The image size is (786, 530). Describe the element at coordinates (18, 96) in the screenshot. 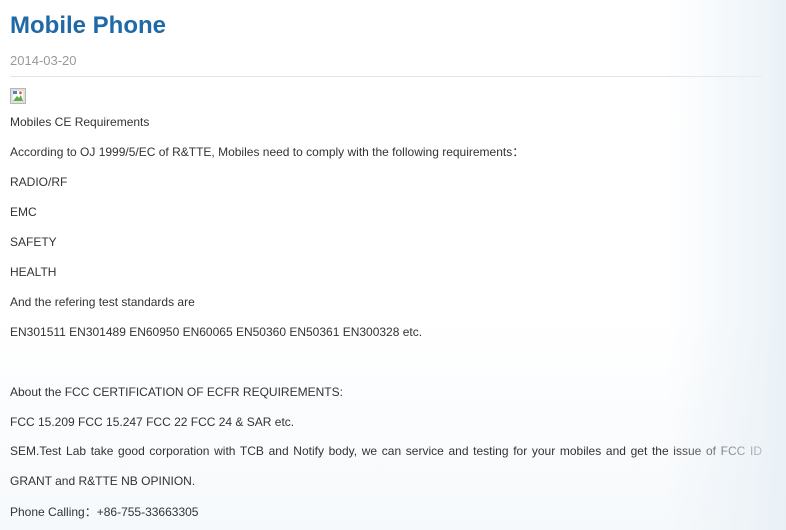

I see `broken-image-icon` at that location.